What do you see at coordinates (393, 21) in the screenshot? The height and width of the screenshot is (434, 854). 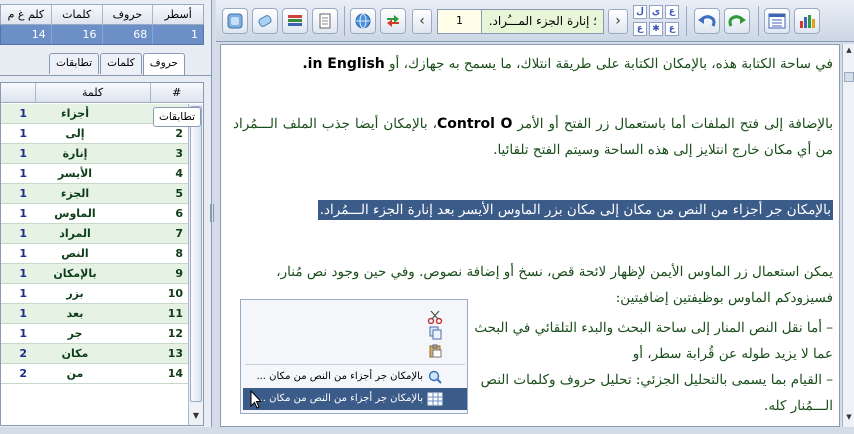 I see `swap-direction-button` at bounding box center [393, 21].